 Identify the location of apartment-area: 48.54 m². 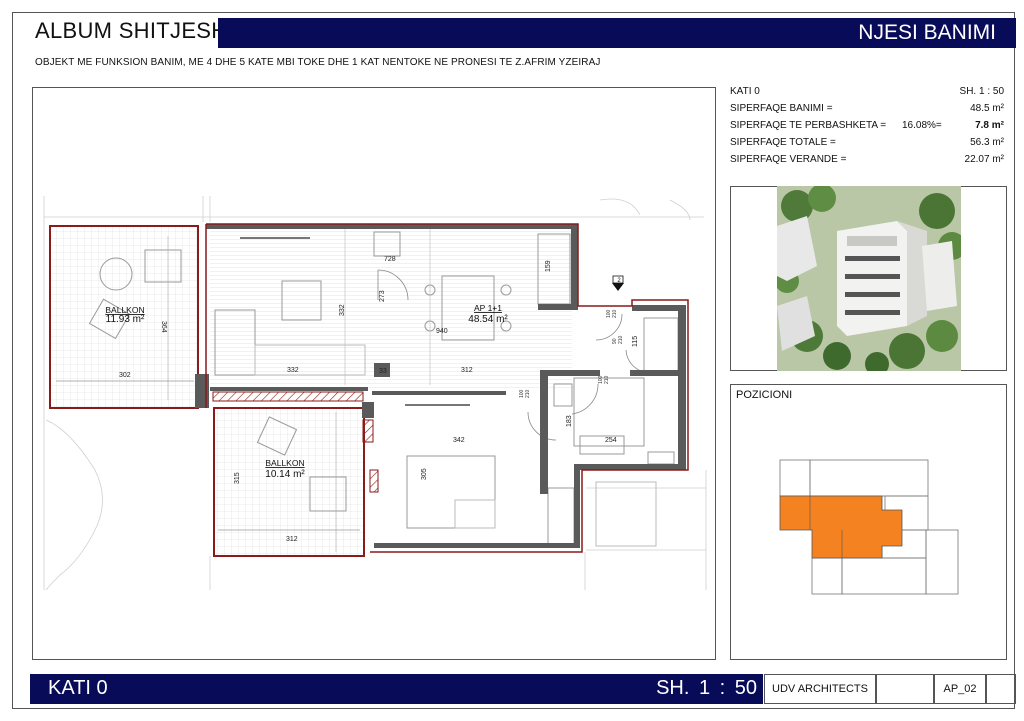
(488, 319).